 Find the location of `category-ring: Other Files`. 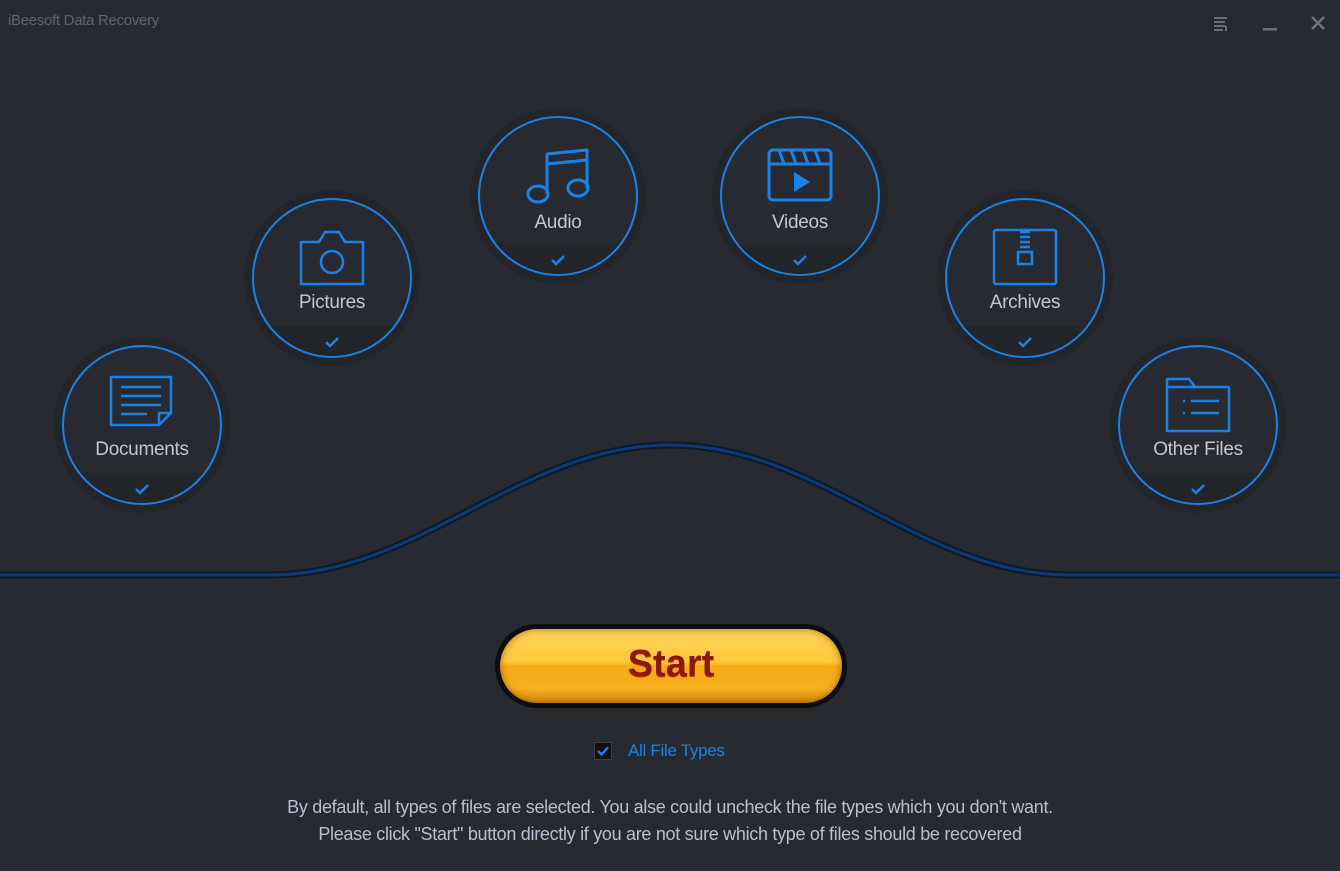

category-ring: Other Files is located at coordinates (1198, 425).